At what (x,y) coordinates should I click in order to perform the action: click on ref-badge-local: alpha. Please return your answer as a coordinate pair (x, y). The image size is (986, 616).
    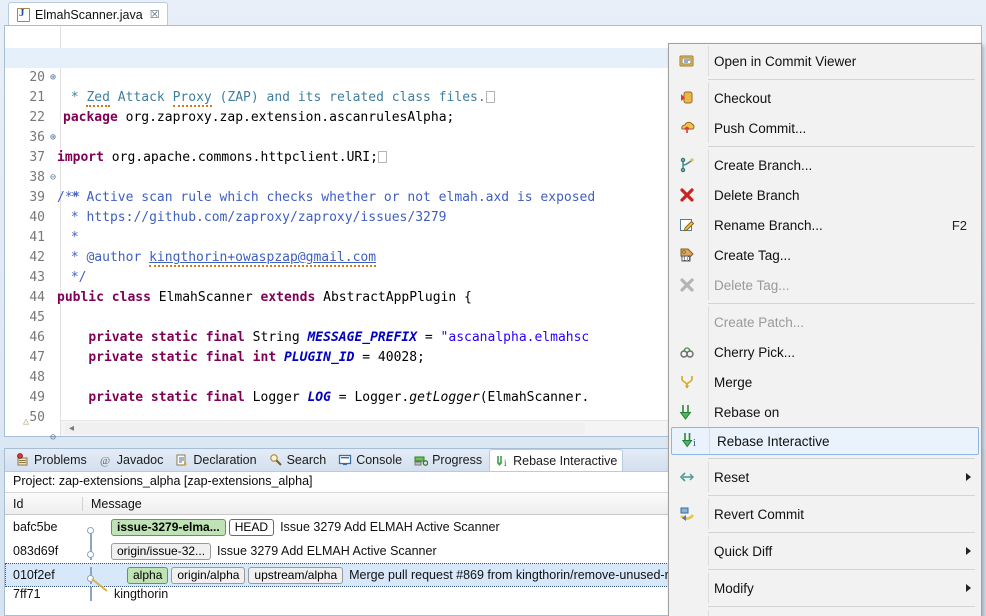
    Looking at the image, I should click on (148, 575).